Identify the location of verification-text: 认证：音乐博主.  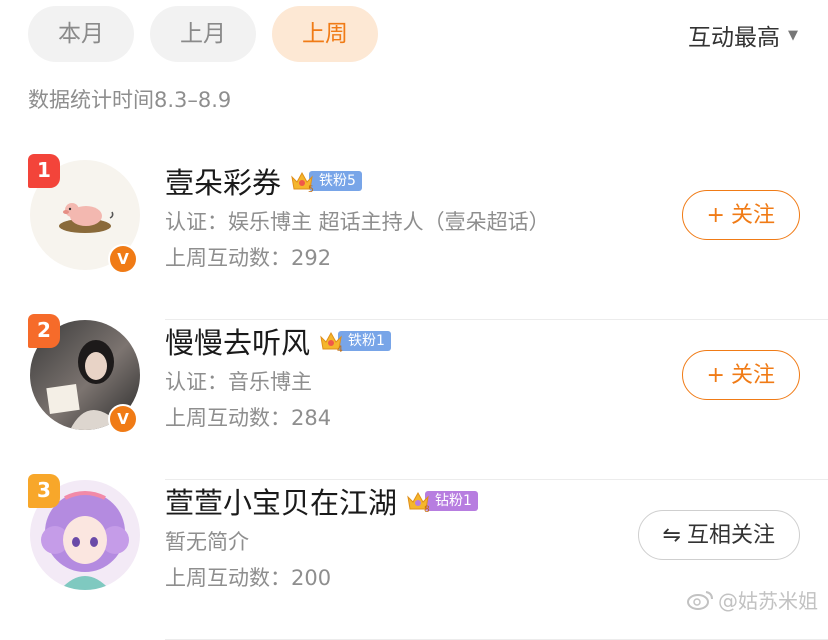
(238, 382).